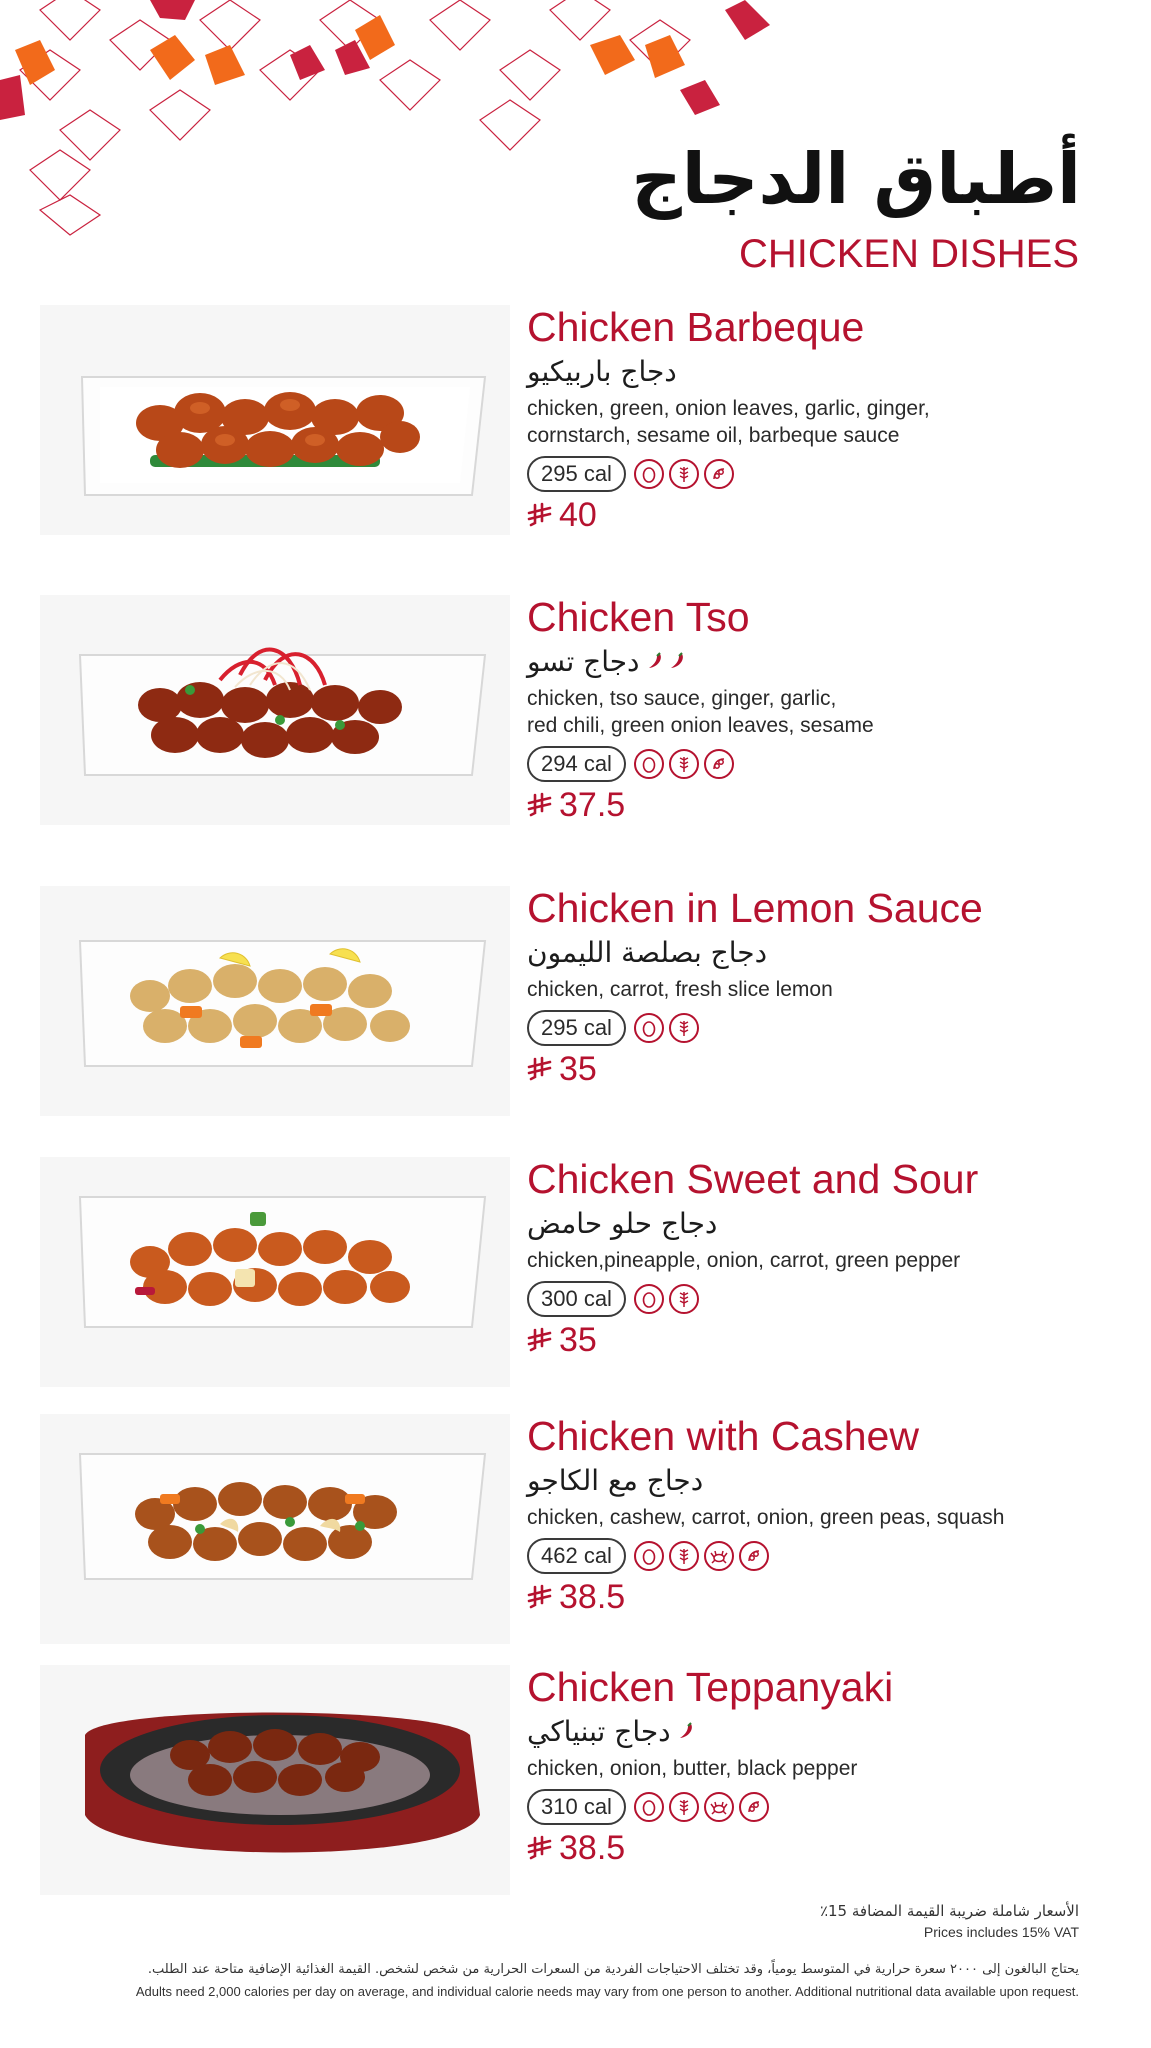 This screenshot has width=1151, height=2048. I want to click on dish-name-arabic: دجاج باربيكيو, so click(602, 371).